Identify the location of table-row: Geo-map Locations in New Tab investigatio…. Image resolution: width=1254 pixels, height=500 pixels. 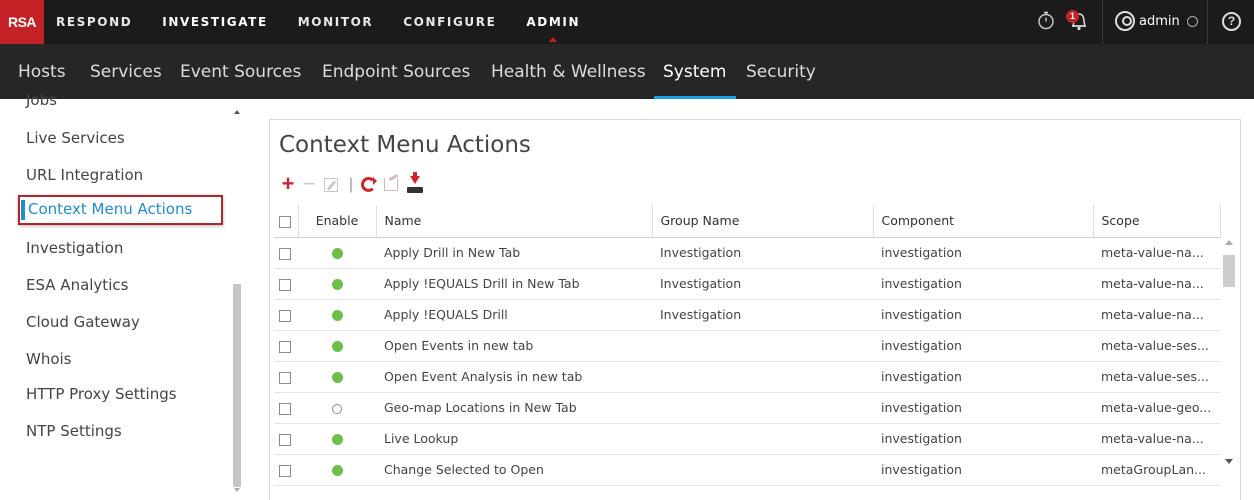
(747, 408).